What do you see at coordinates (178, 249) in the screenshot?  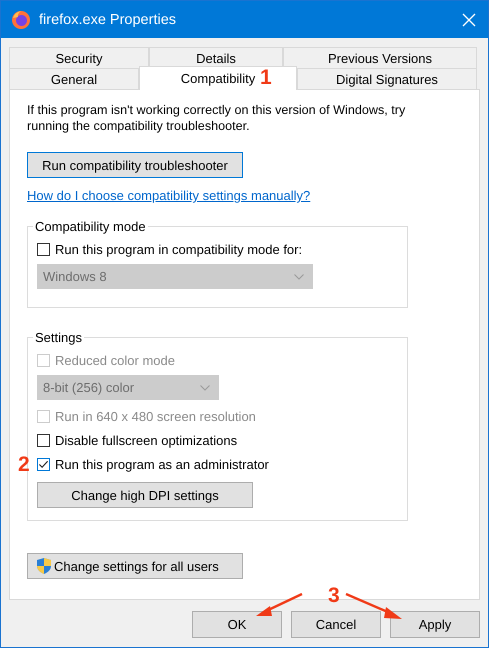 I see `checkbox-label: Run this program in compatibility mode for:` at bounding box center [178, 249].